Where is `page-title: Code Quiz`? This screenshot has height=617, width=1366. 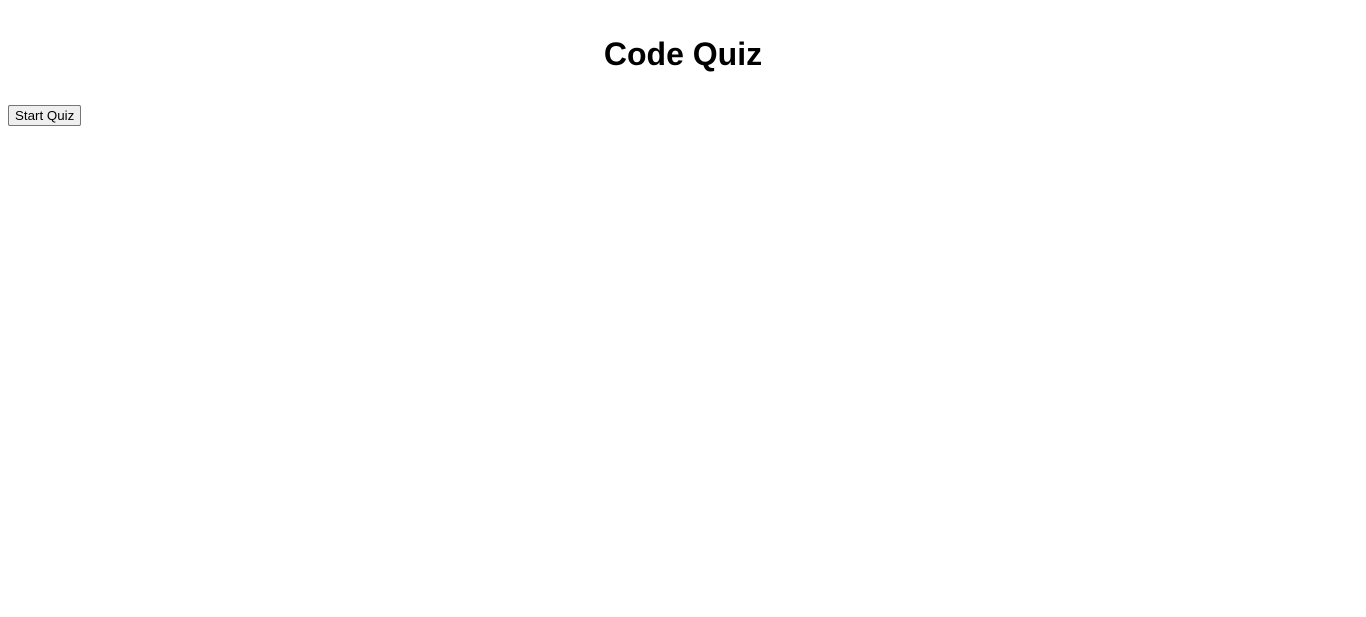
page-title: Code Quiz is located at coordinates (683, 54).